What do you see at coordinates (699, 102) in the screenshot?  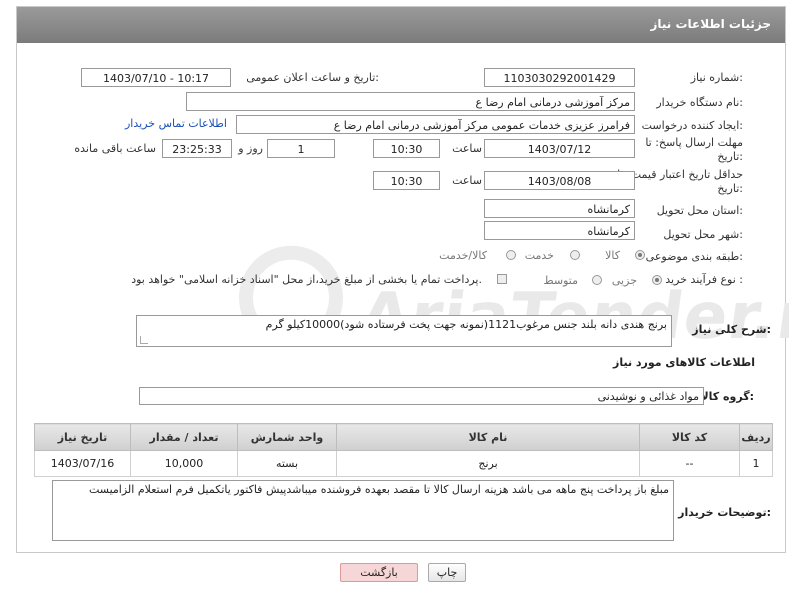 I see `buyer-org-label: نام دستگاه خریدار:` at bounding box center [699, 102].